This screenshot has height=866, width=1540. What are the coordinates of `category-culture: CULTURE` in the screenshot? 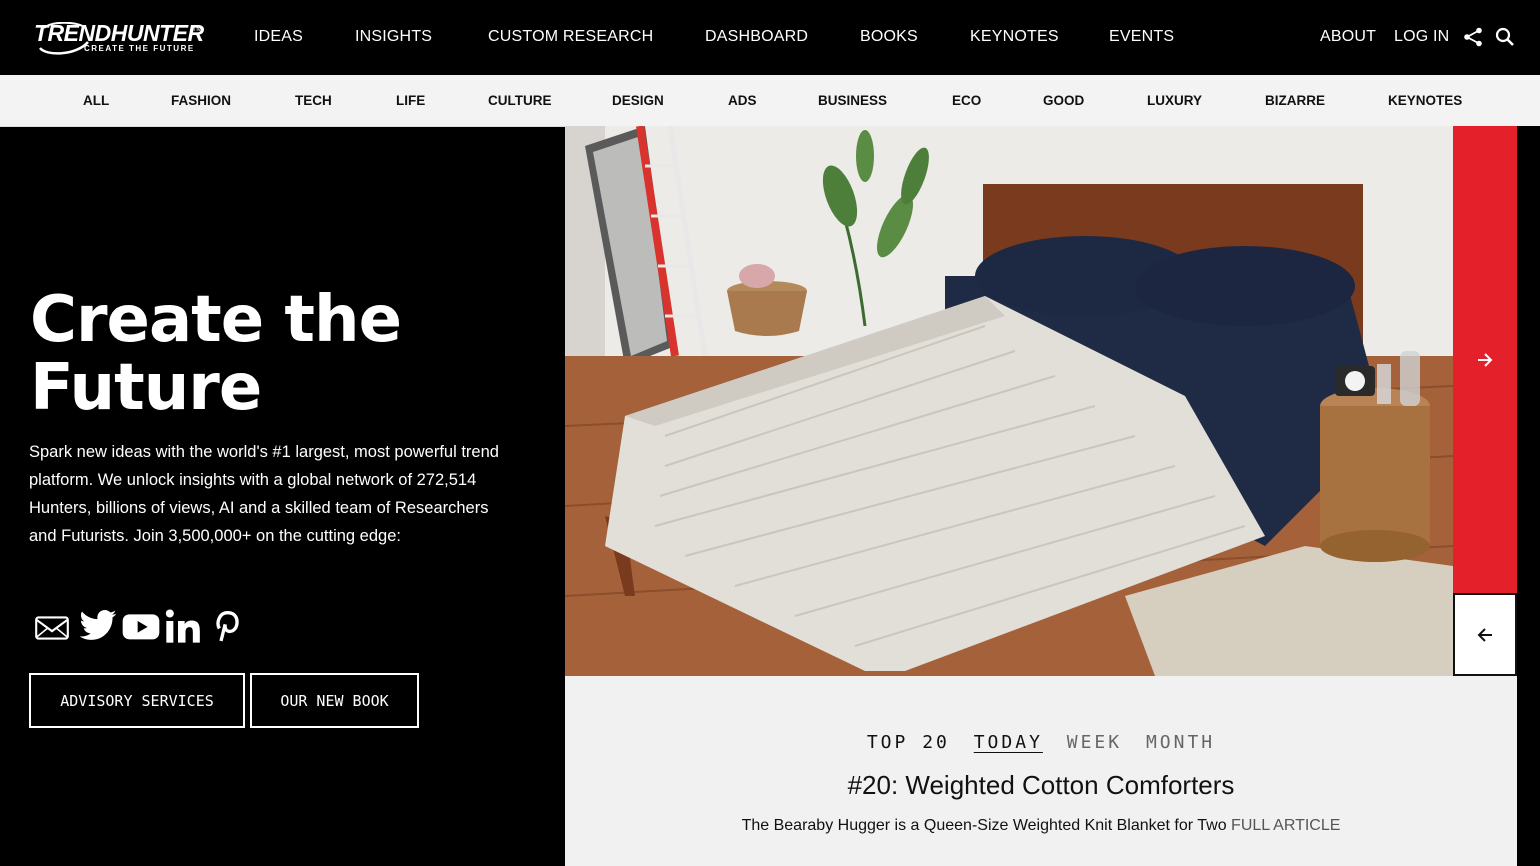 It's located at (520, 100).